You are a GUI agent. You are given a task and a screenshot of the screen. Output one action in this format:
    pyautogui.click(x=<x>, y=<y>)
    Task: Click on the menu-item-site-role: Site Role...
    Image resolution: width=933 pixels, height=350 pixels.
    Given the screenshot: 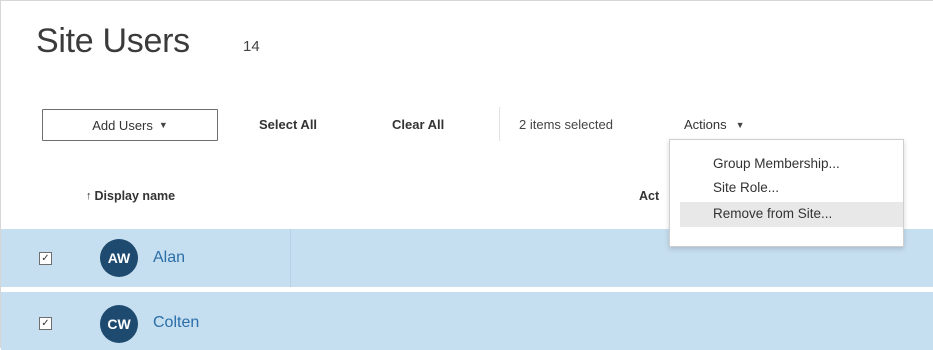 What is the action you would take?
    pyautogui.click(x=786, y=188)
    